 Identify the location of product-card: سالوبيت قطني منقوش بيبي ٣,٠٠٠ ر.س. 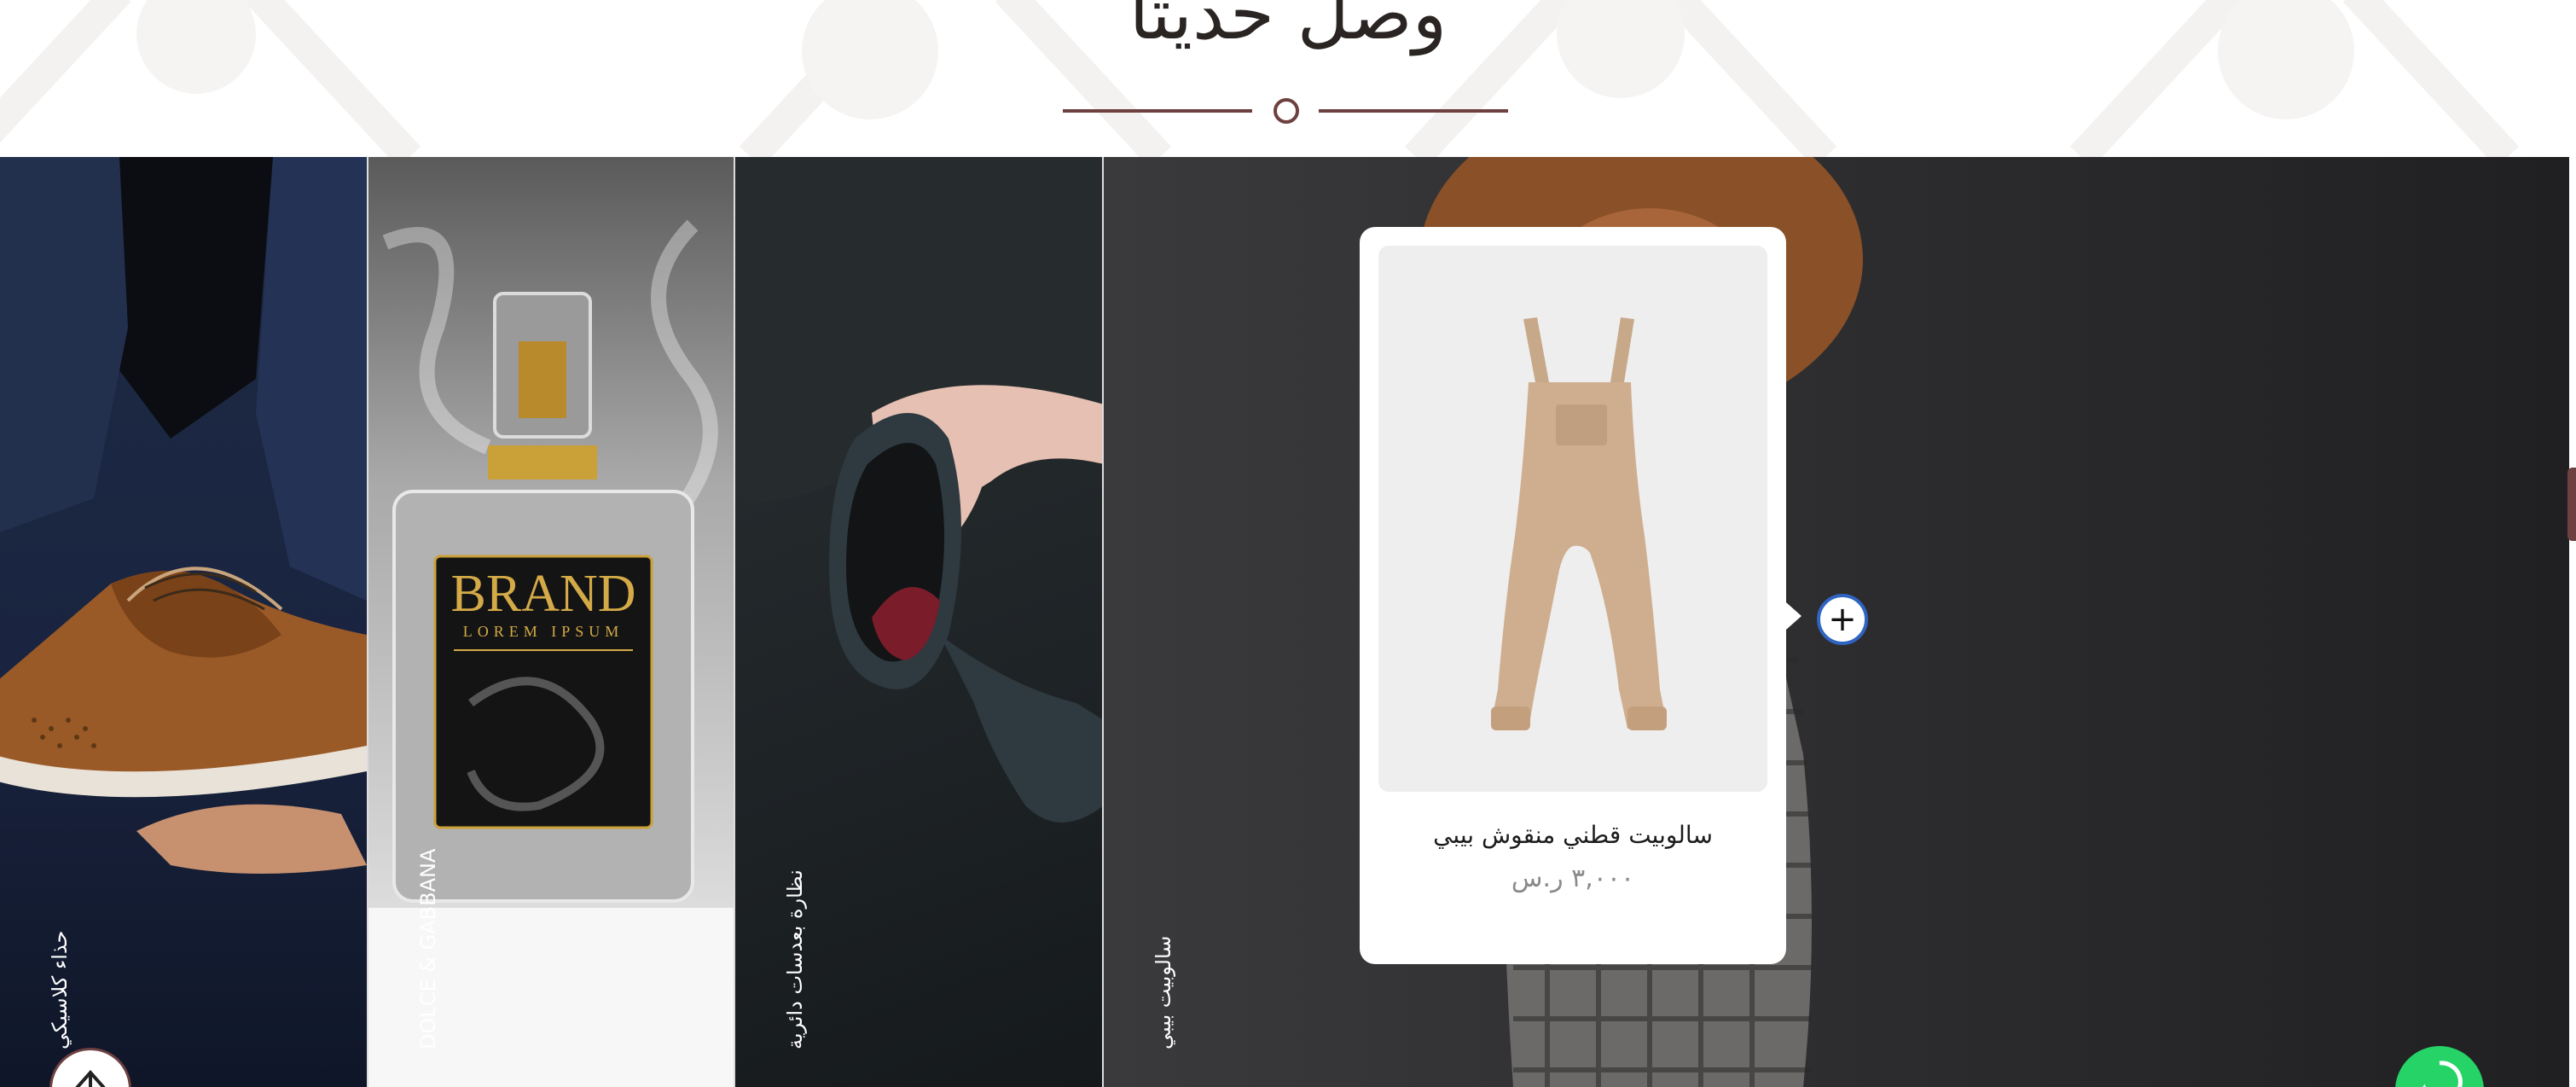
(1573, 595).